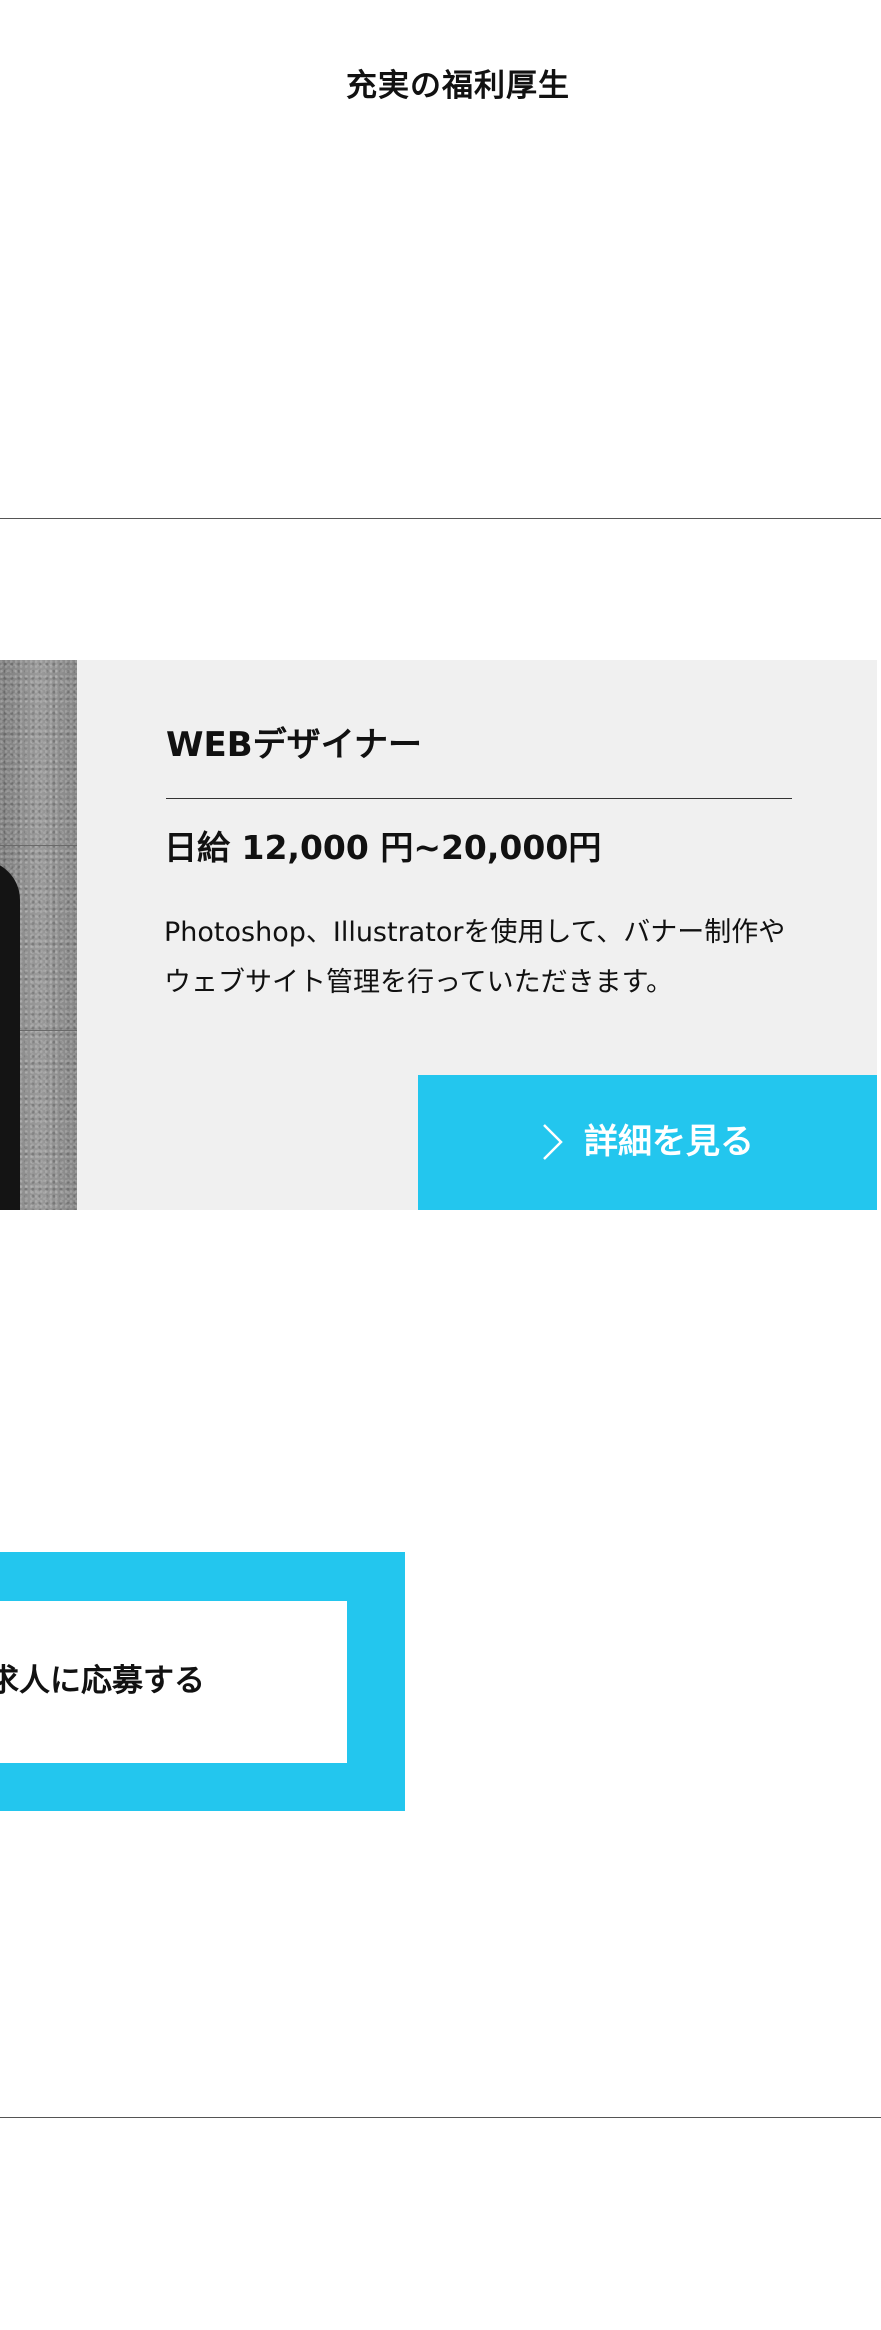 The image size is (881, 2330). I want to click on photo-person-silhouette, so click(10, 1035).